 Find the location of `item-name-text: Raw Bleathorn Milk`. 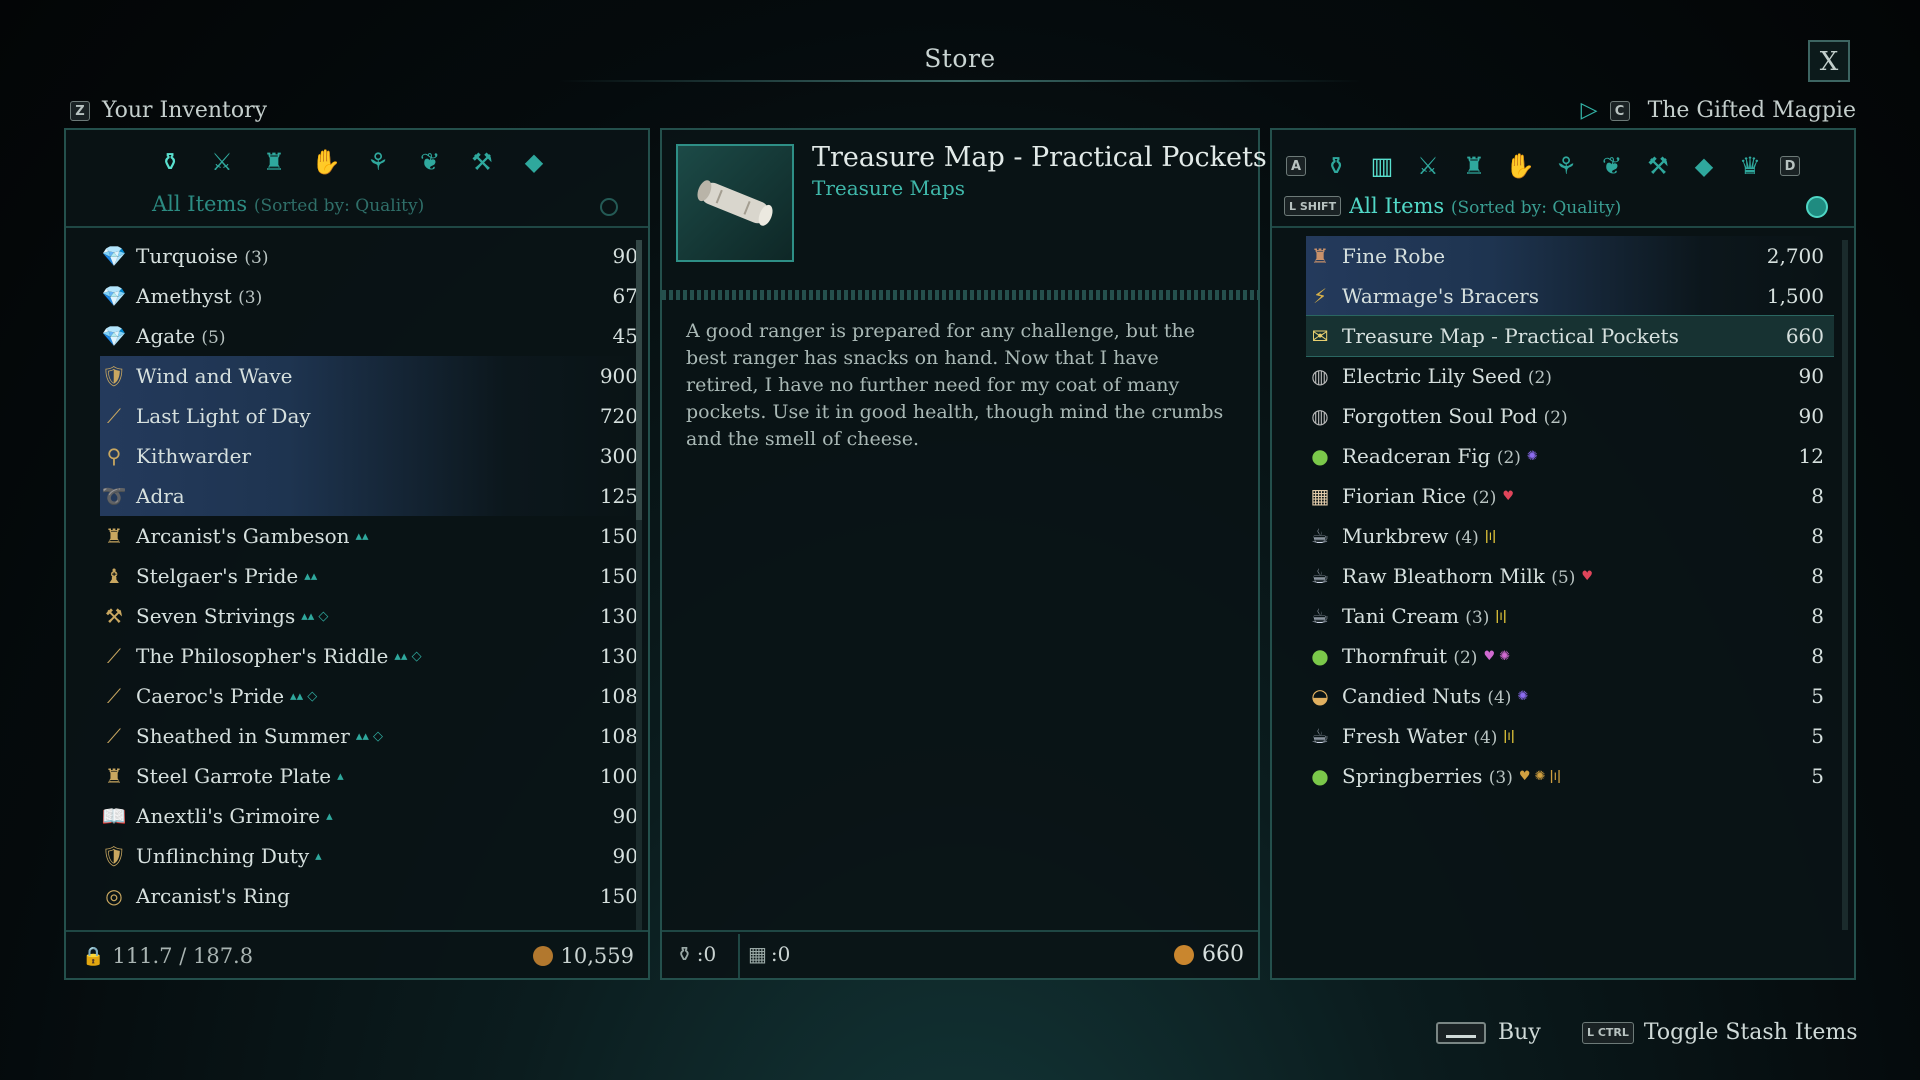

item-name-text: Raw Bleathorn Milk is located at coordinates (1443, 576).